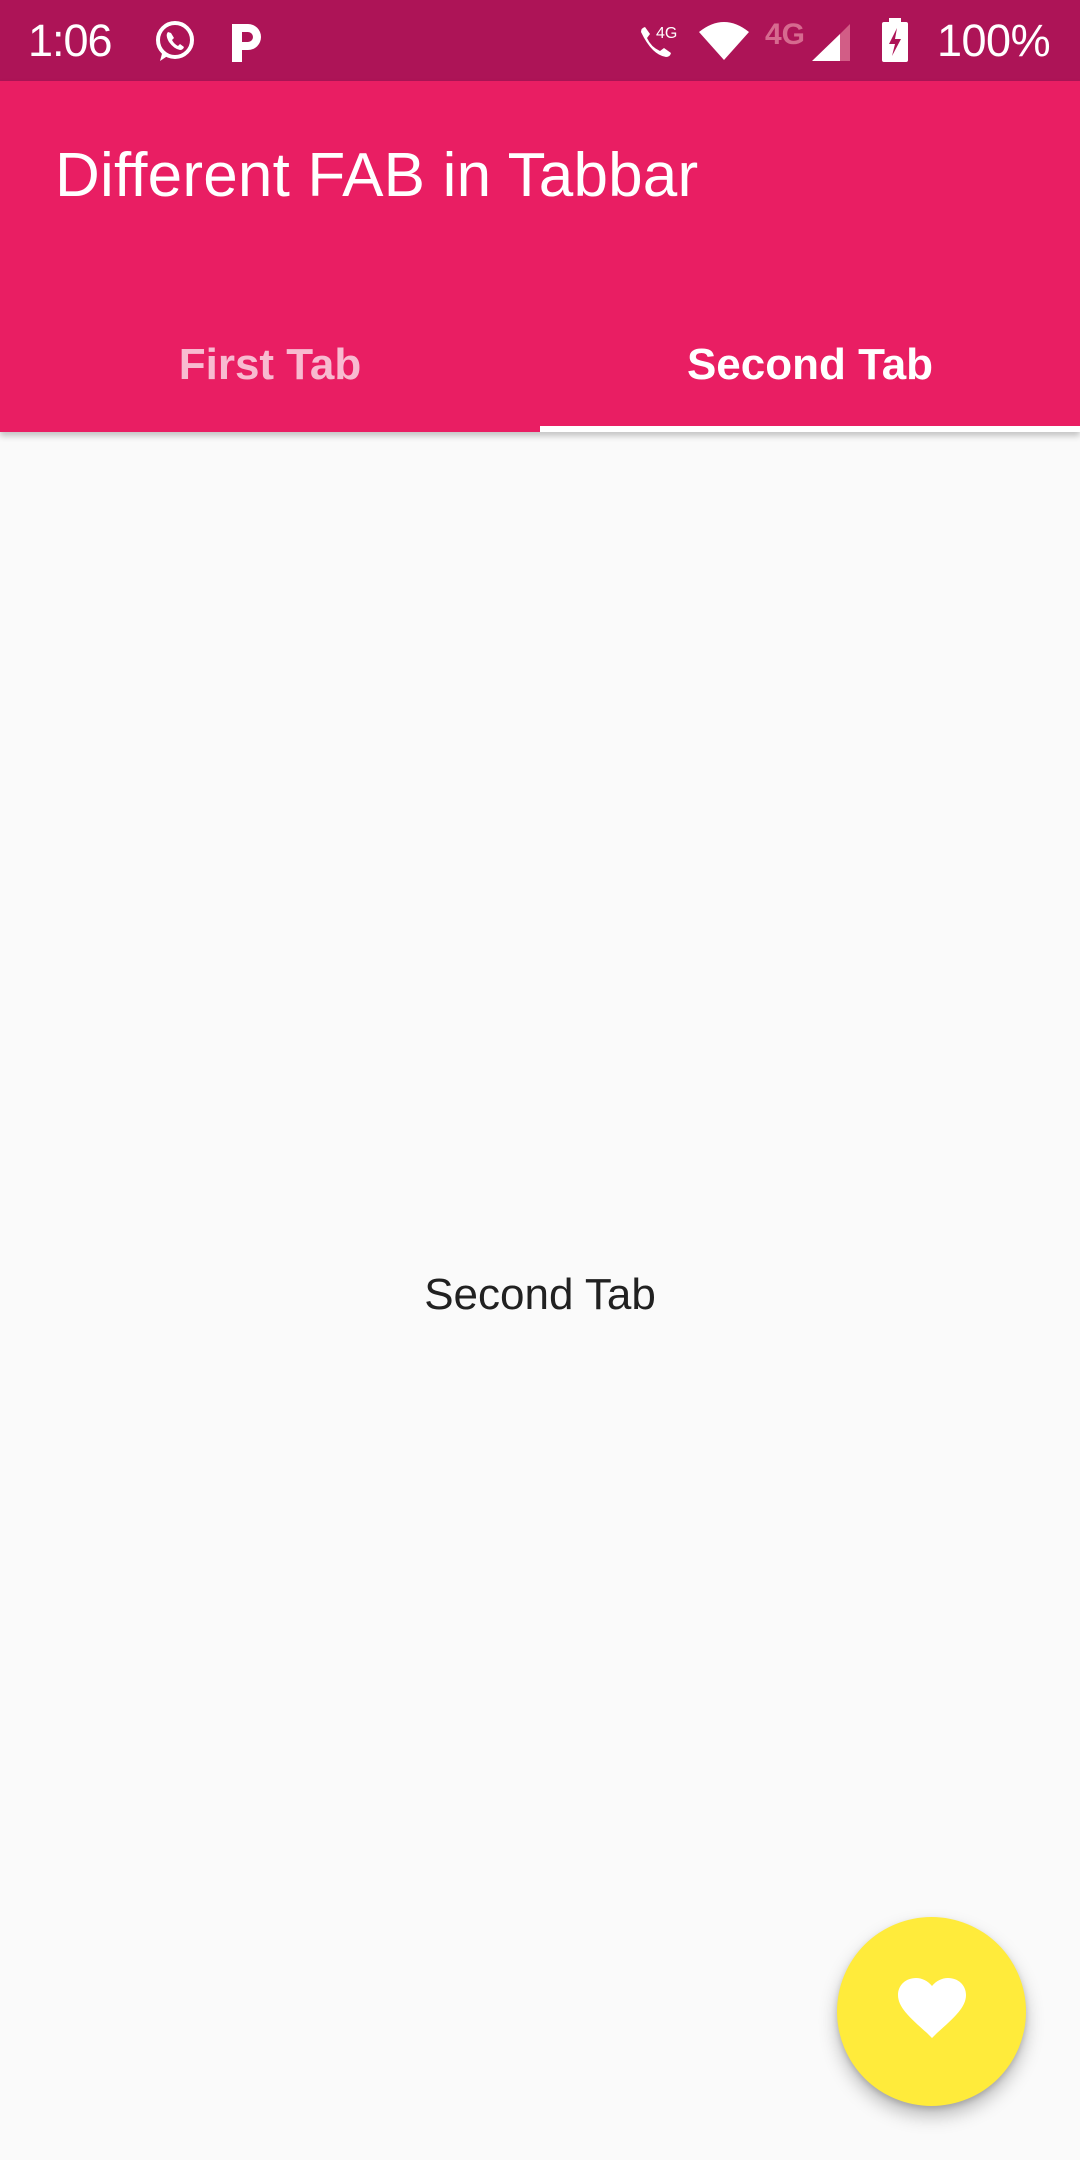 This screenshot has width=1080, height=2160. I want to click on tab-second-label: Second Tab, so click(810, 364).